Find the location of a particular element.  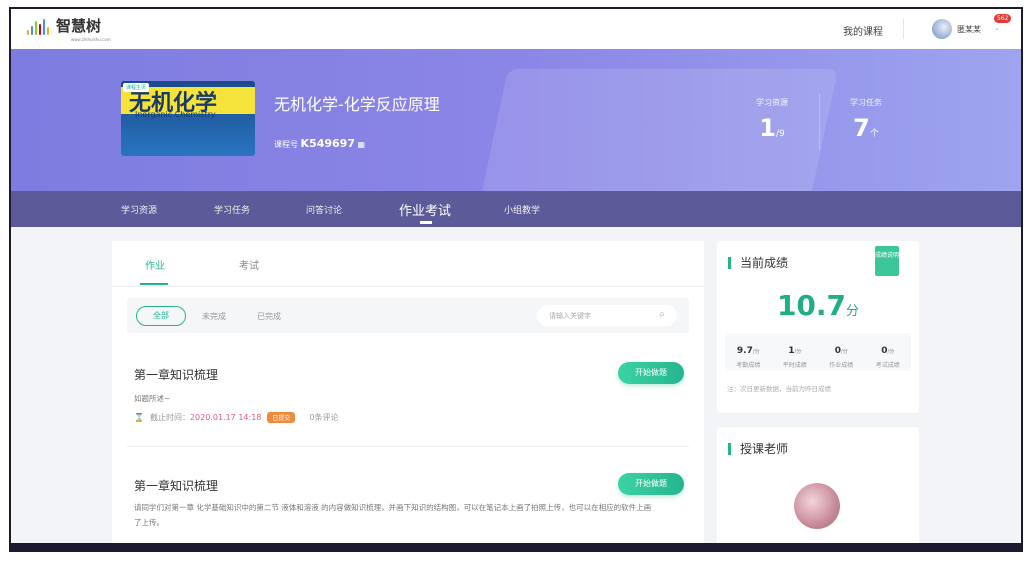

clock-icon: ⌛ is located at coordinates (139, 417).